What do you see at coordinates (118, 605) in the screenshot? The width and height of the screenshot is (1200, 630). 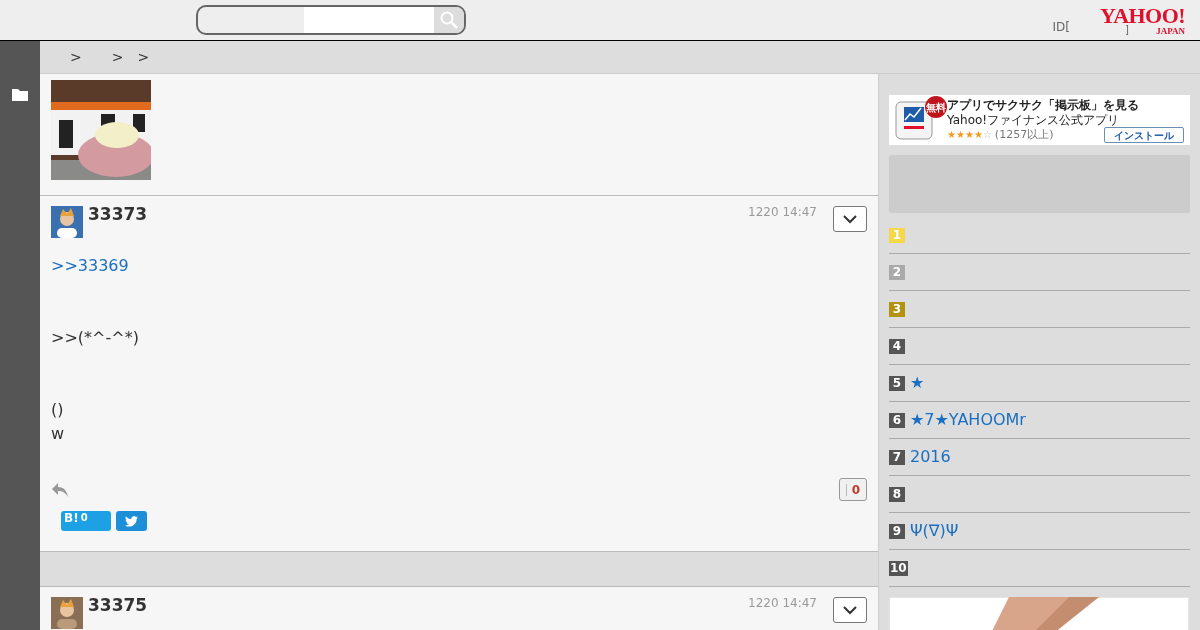 I see `post-number: 33375` at bounding box center [118, 605].